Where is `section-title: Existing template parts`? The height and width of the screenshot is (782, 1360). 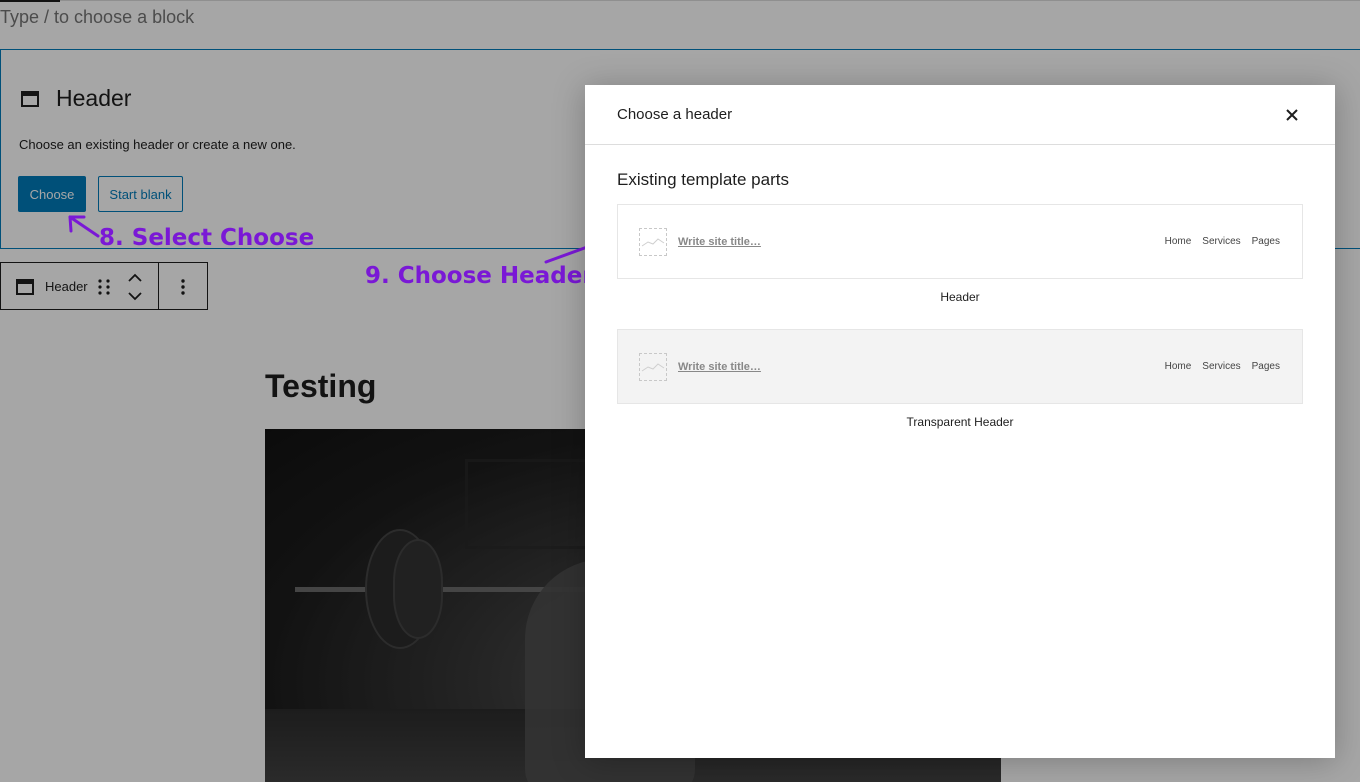
section-title: Existing template parts is located at coordinates (703, 179).